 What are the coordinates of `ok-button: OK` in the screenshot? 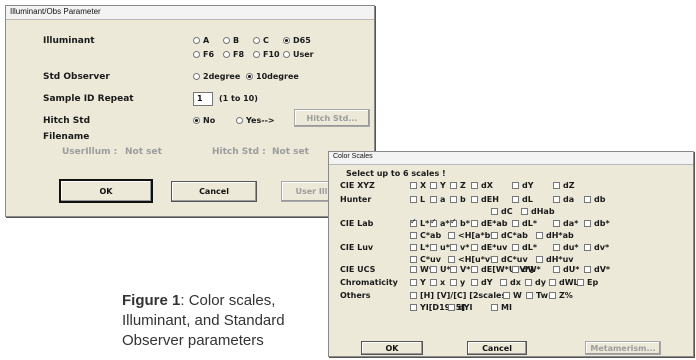 It's located at (106, 191).